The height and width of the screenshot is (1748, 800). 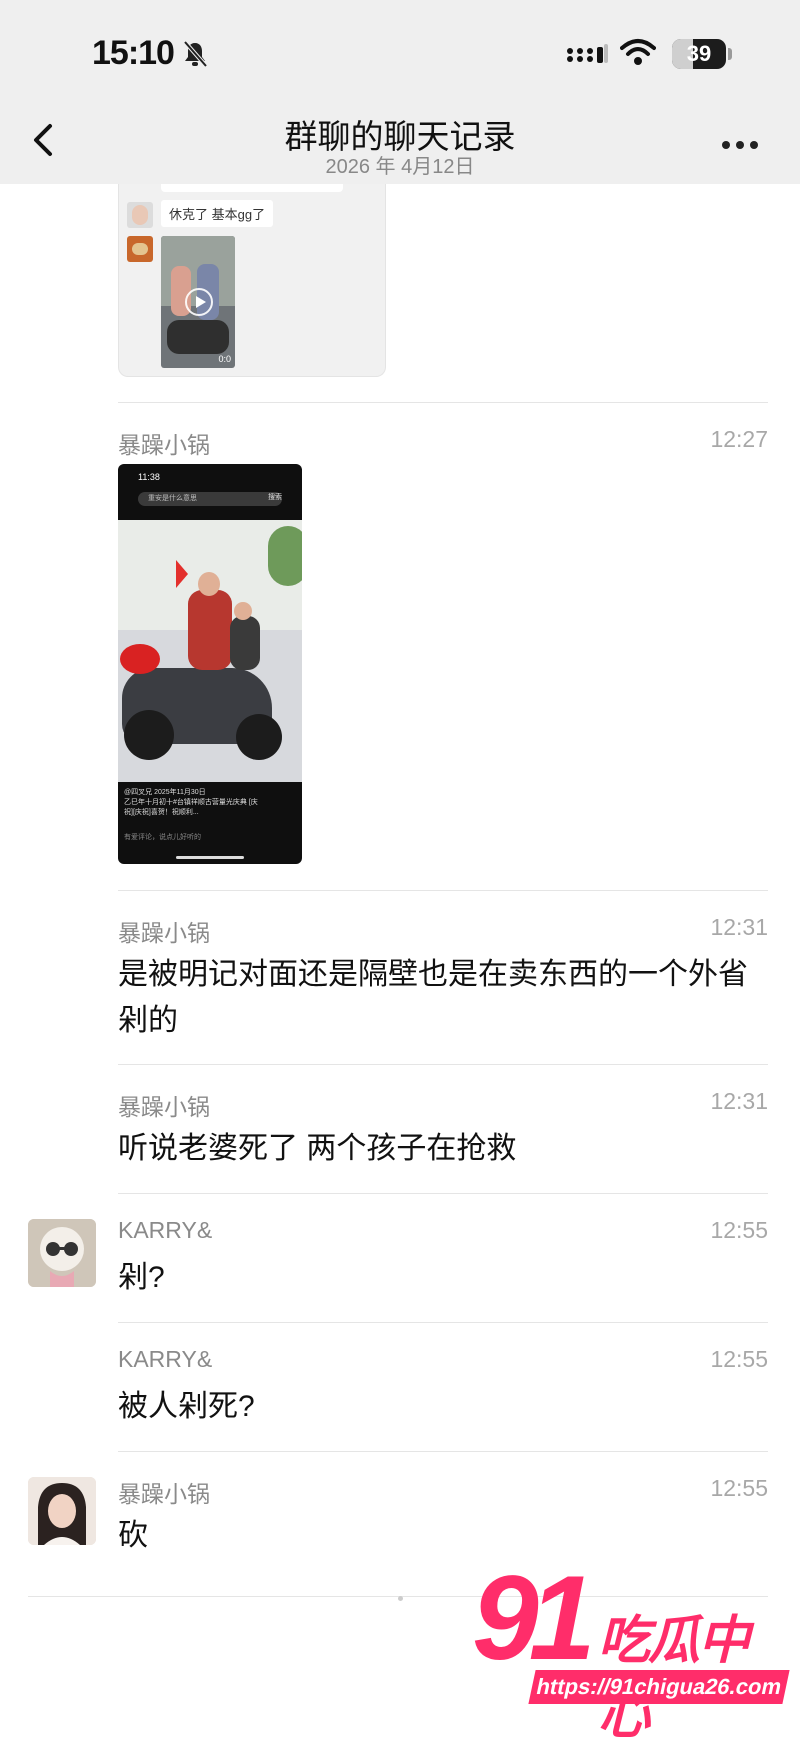 What do you see at coordinates (317, 1148) in the screenshot?
I see `message-text: 听说老婆死了 两个孩子在抢救` at bounding box center [317, 1148].